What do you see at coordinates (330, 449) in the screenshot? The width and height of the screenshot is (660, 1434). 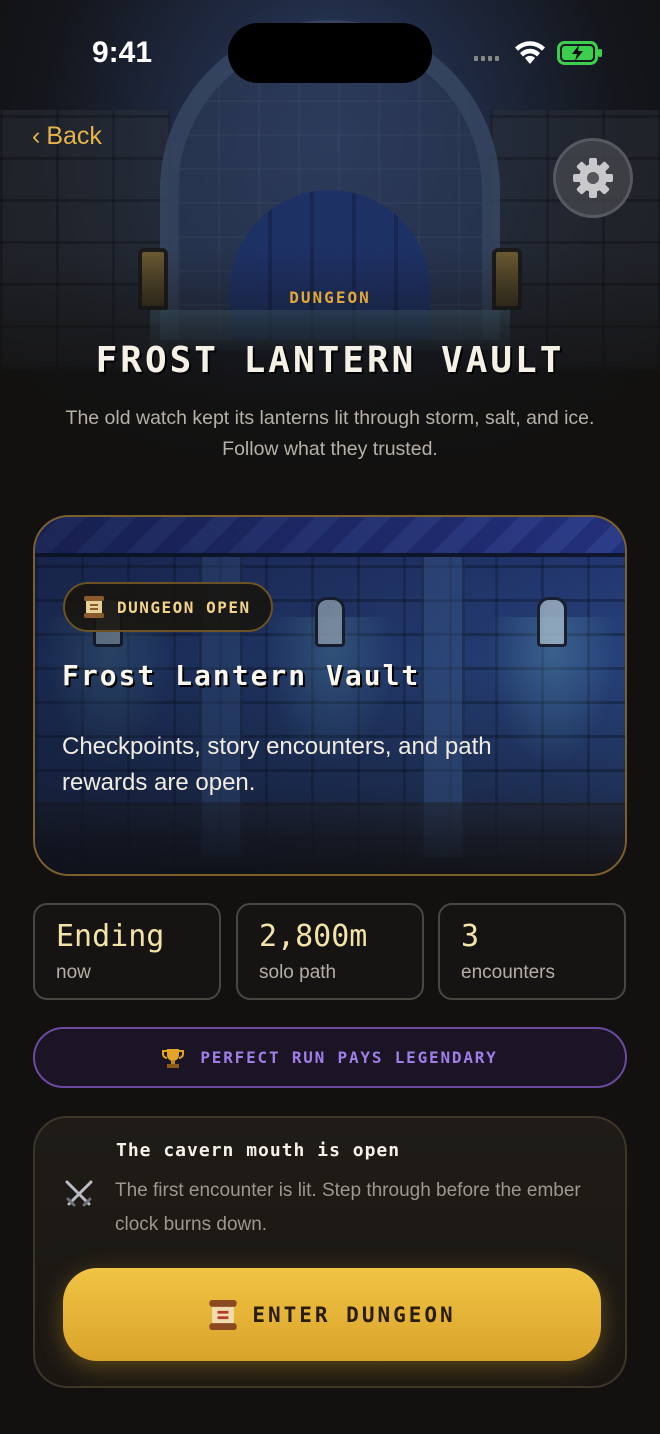 I see `subtitle-line-2: Follow what they trusted.` at bounding box center [330, 449].